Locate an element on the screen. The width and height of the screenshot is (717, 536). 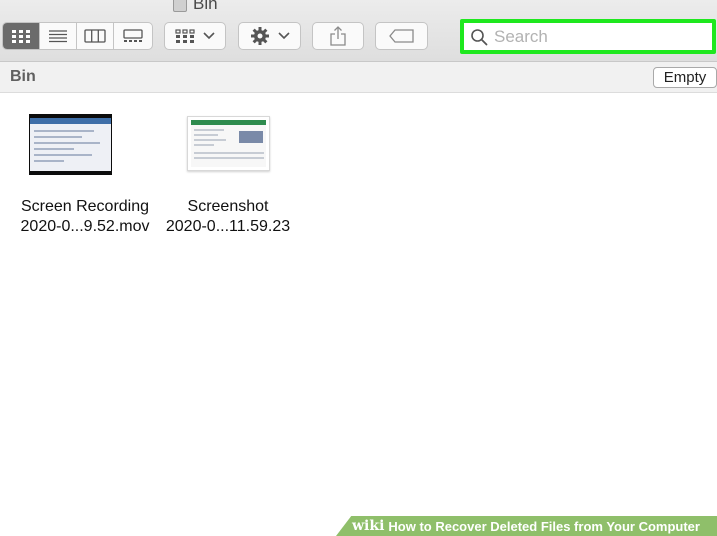
share-button is located at coordinates (338, 36).